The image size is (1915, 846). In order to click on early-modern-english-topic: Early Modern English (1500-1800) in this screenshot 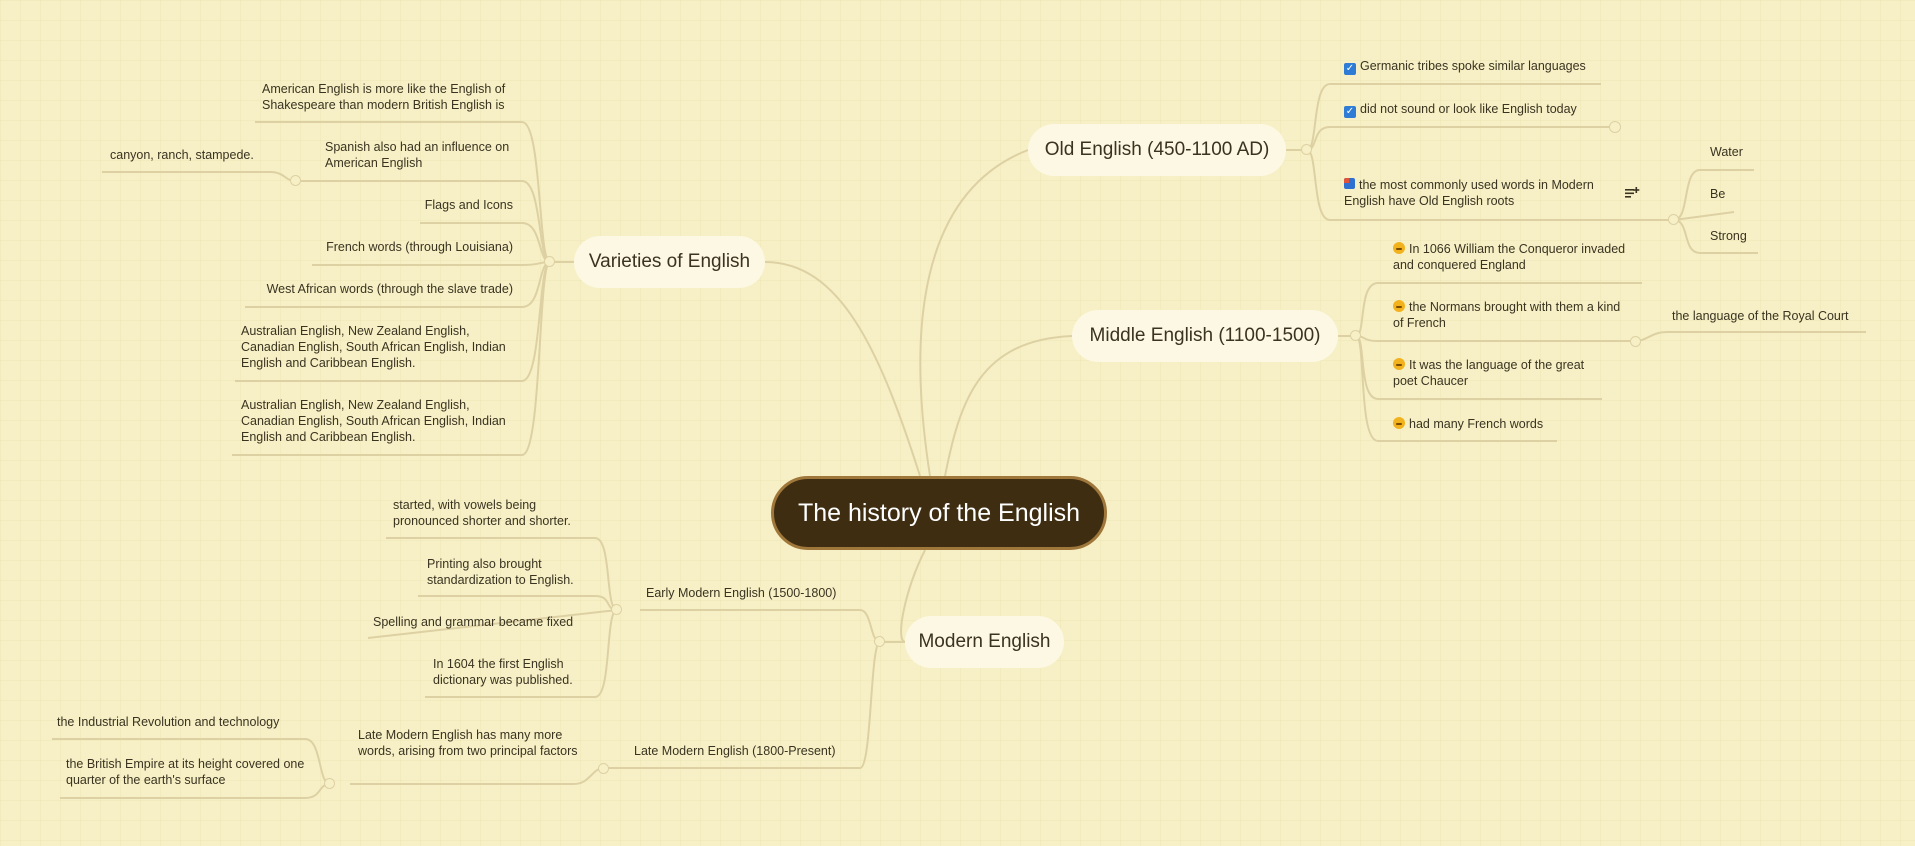, I will do `click(741, 593)`.